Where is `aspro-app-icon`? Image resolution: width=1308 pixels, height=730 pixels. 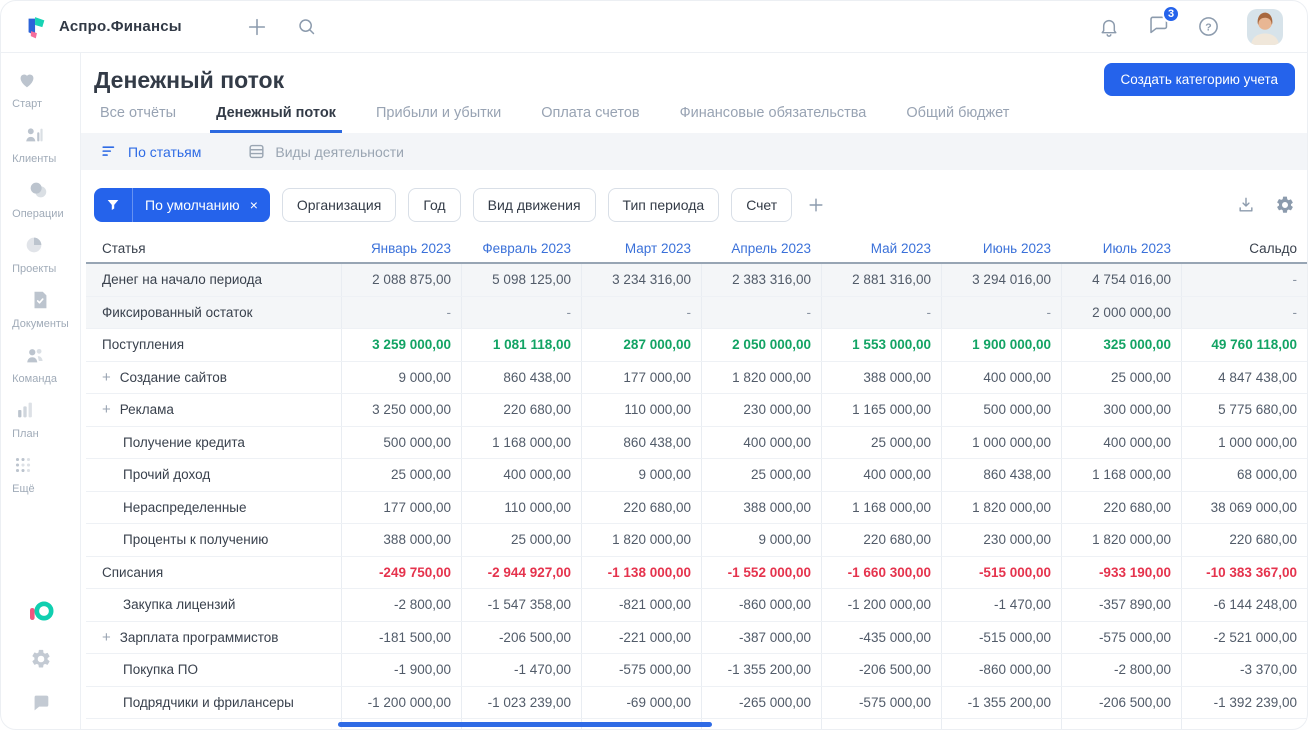
aspro-app-icon is located at coordinates (41, 613).